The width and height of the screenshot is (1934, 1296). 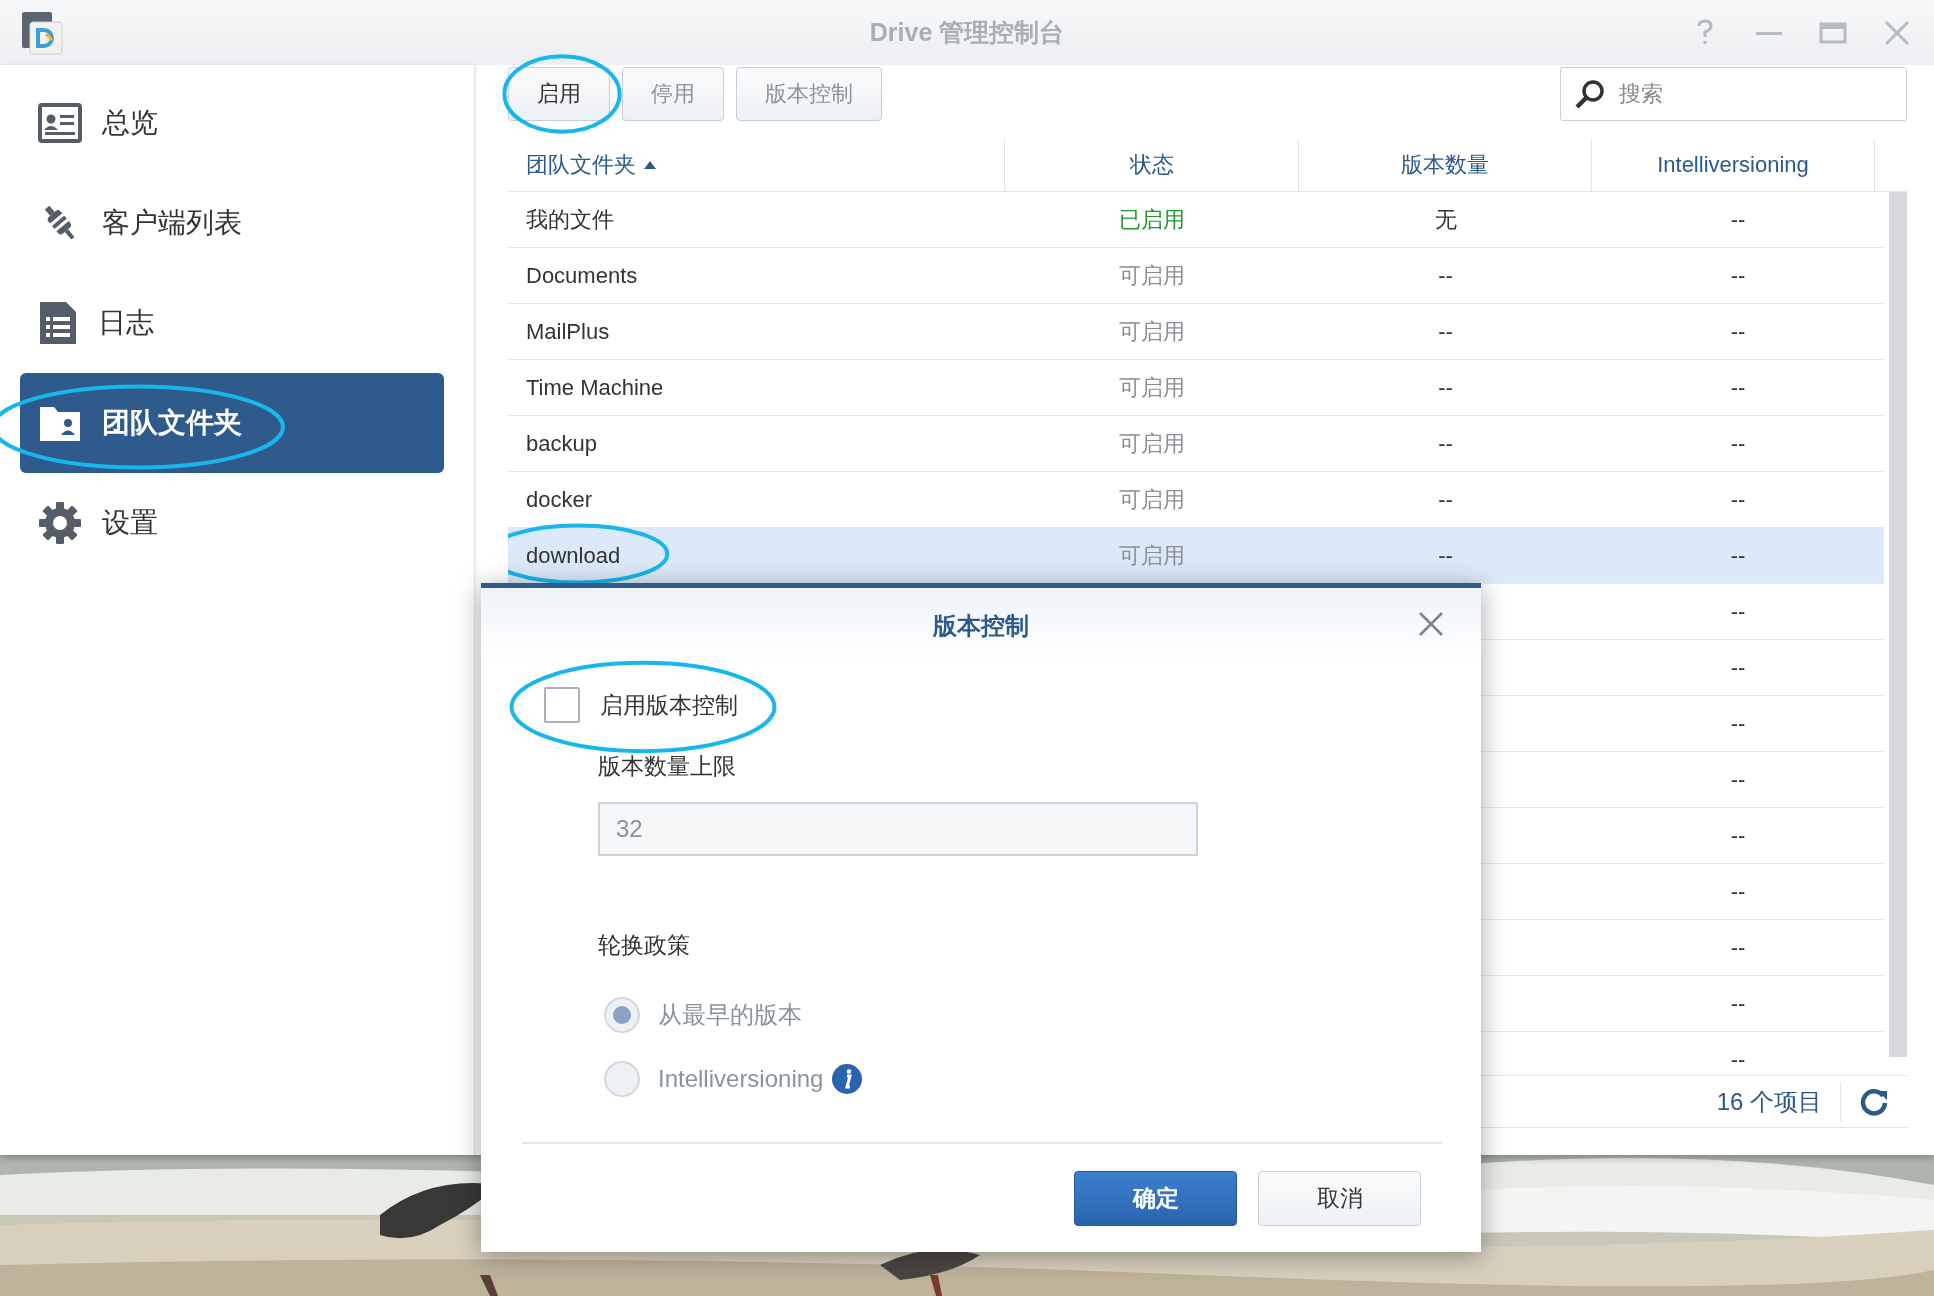 I want to click on table-row: download 可启用 -- --, so click(x=1196, y=556).